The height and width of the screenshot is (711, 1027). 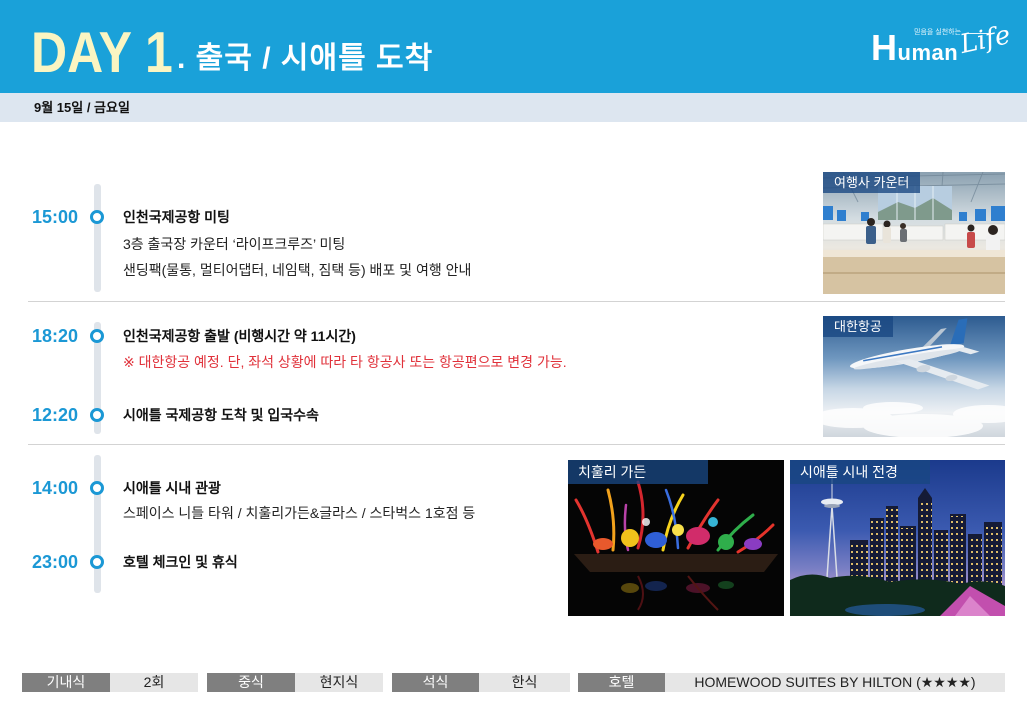 I want to click on photo-airline: 대한항공, so click(x=914, y=376).